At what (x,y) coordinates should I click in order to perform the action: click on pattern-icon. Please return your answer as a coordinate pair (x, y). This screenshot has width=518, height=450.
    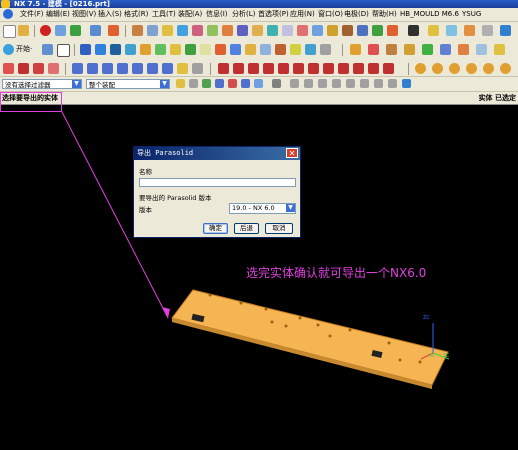
    Looking at the image, I should click on (332, 30).